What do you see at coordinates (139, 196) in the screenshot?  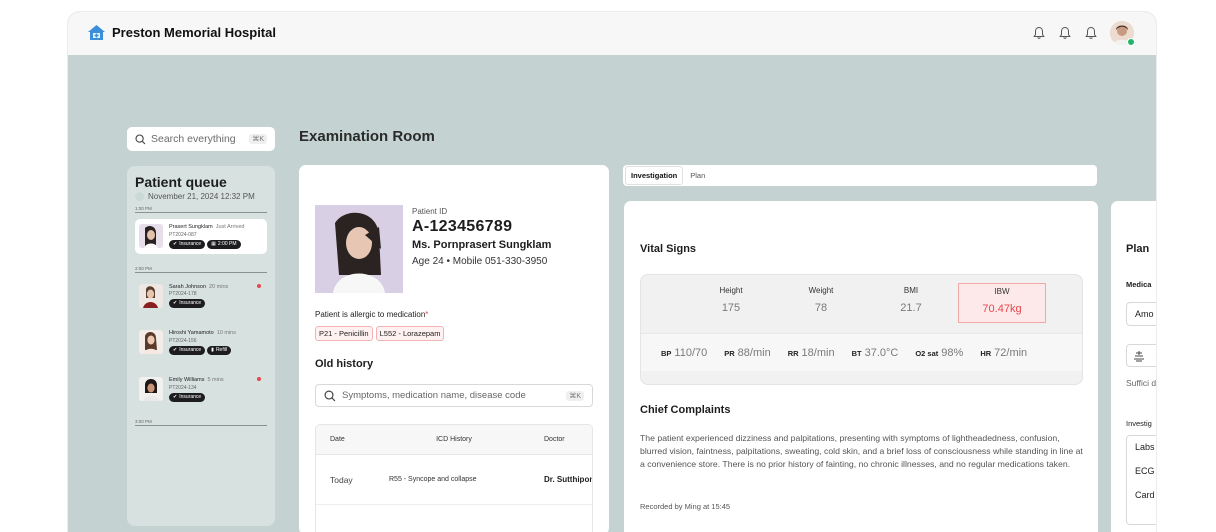 I see `calendar-icon` at bounding box center [139, 196].